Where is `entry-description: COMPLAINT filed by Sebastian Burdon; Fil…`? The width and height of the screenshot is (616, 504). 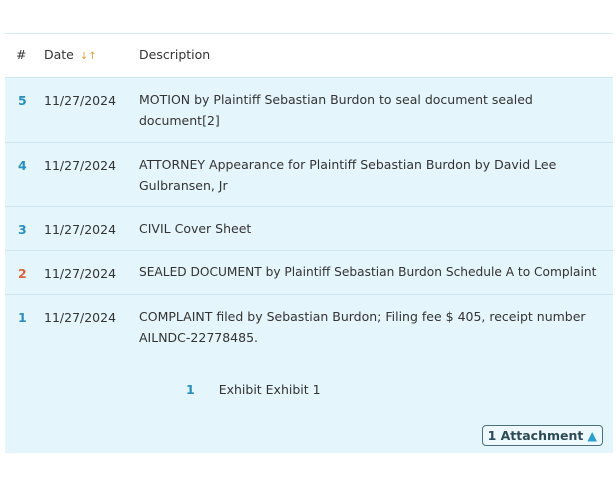
entry-description: COMPLAINT filed by Sebastian Burdon; Fil… is located at coordinates (362, 327).